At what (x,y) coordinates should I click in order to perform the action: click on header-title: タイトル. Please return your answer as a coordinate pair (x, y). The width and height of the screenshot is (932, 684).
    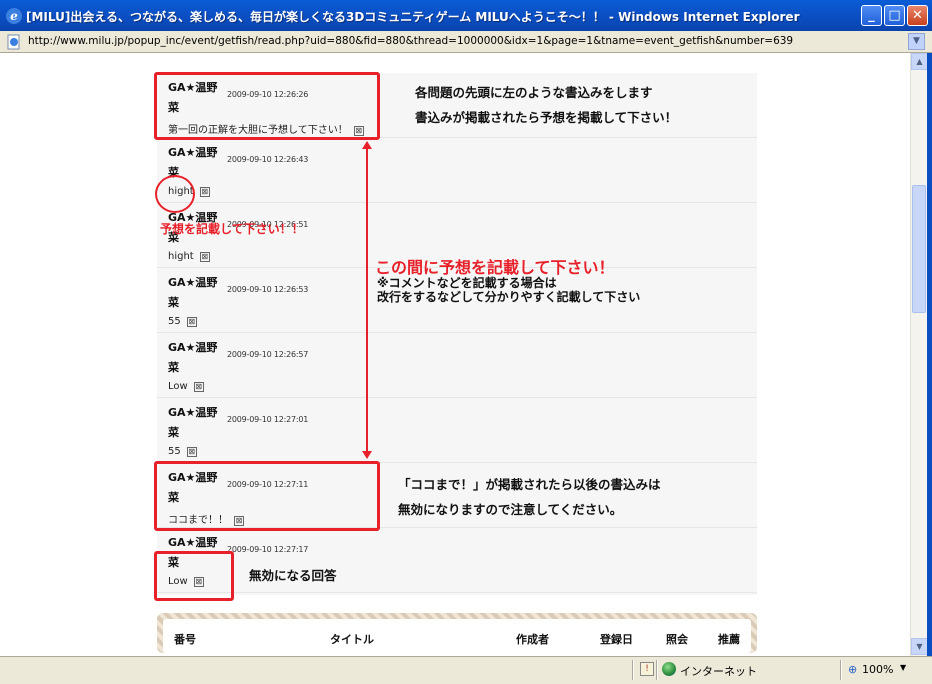
    Looking at the image, I should click on (352, 639).